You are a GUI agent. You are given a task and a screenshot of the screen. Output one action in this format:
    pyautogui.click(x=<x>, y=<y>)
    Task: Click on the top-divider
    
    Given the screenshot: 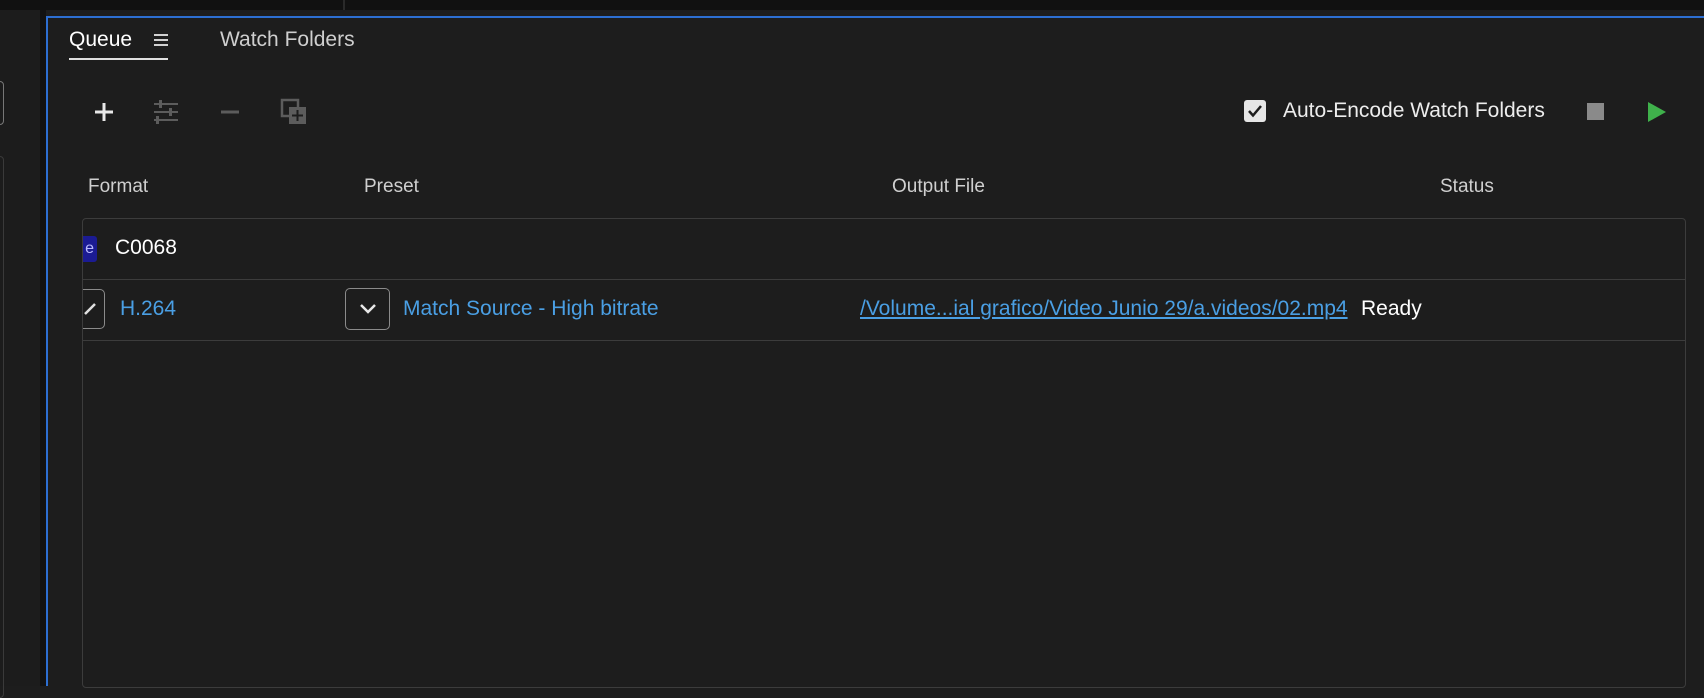 What is the action you would take?
    pyautogui.click(x=344, y=5)
    